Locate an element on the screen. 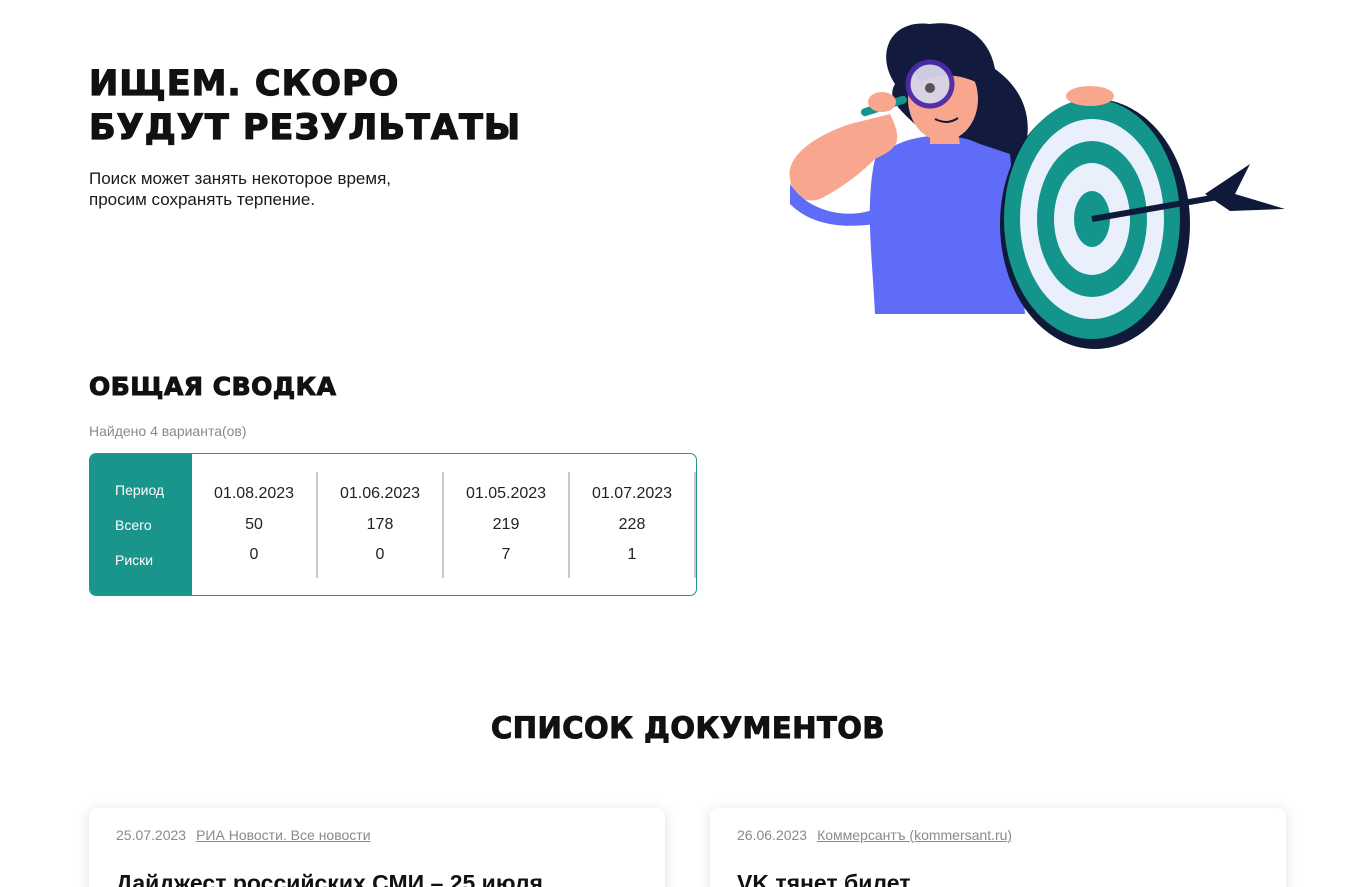 The height and width of the screenshot is (887, 1352). summary-row-labels: Период Всего Риски is located at coordinates (141, 524).